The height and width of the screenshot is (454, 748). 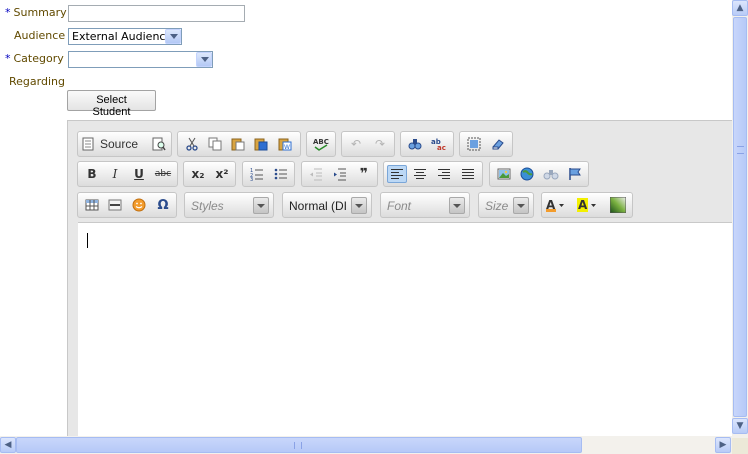 I want to click on find-icon, so click(x=415, y=144).